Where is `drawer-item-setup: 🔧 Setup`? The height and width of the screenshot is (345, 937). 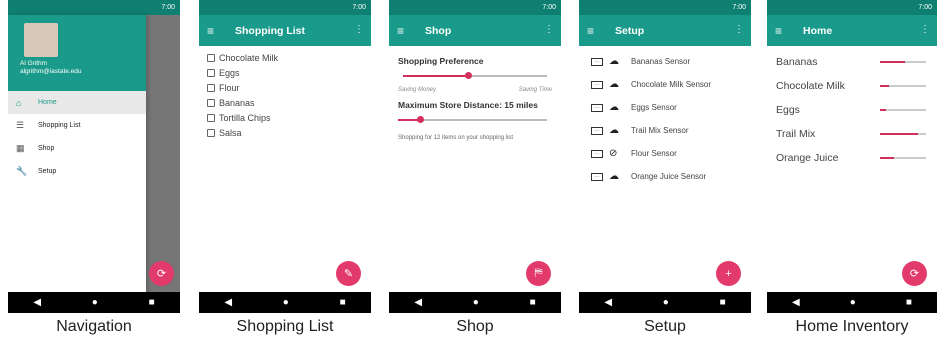 drawer-item-setup: 🔧 Setup is located at coordinates (77, 171).